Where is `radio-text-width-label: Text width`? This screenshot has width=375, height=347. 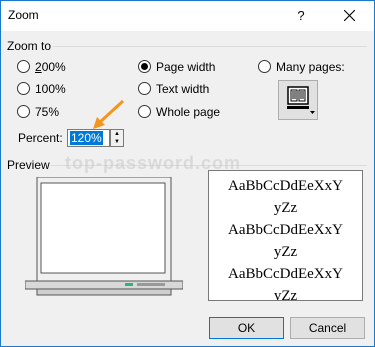
radio-text-width-label: Text width is located at coordinates (182, 89).